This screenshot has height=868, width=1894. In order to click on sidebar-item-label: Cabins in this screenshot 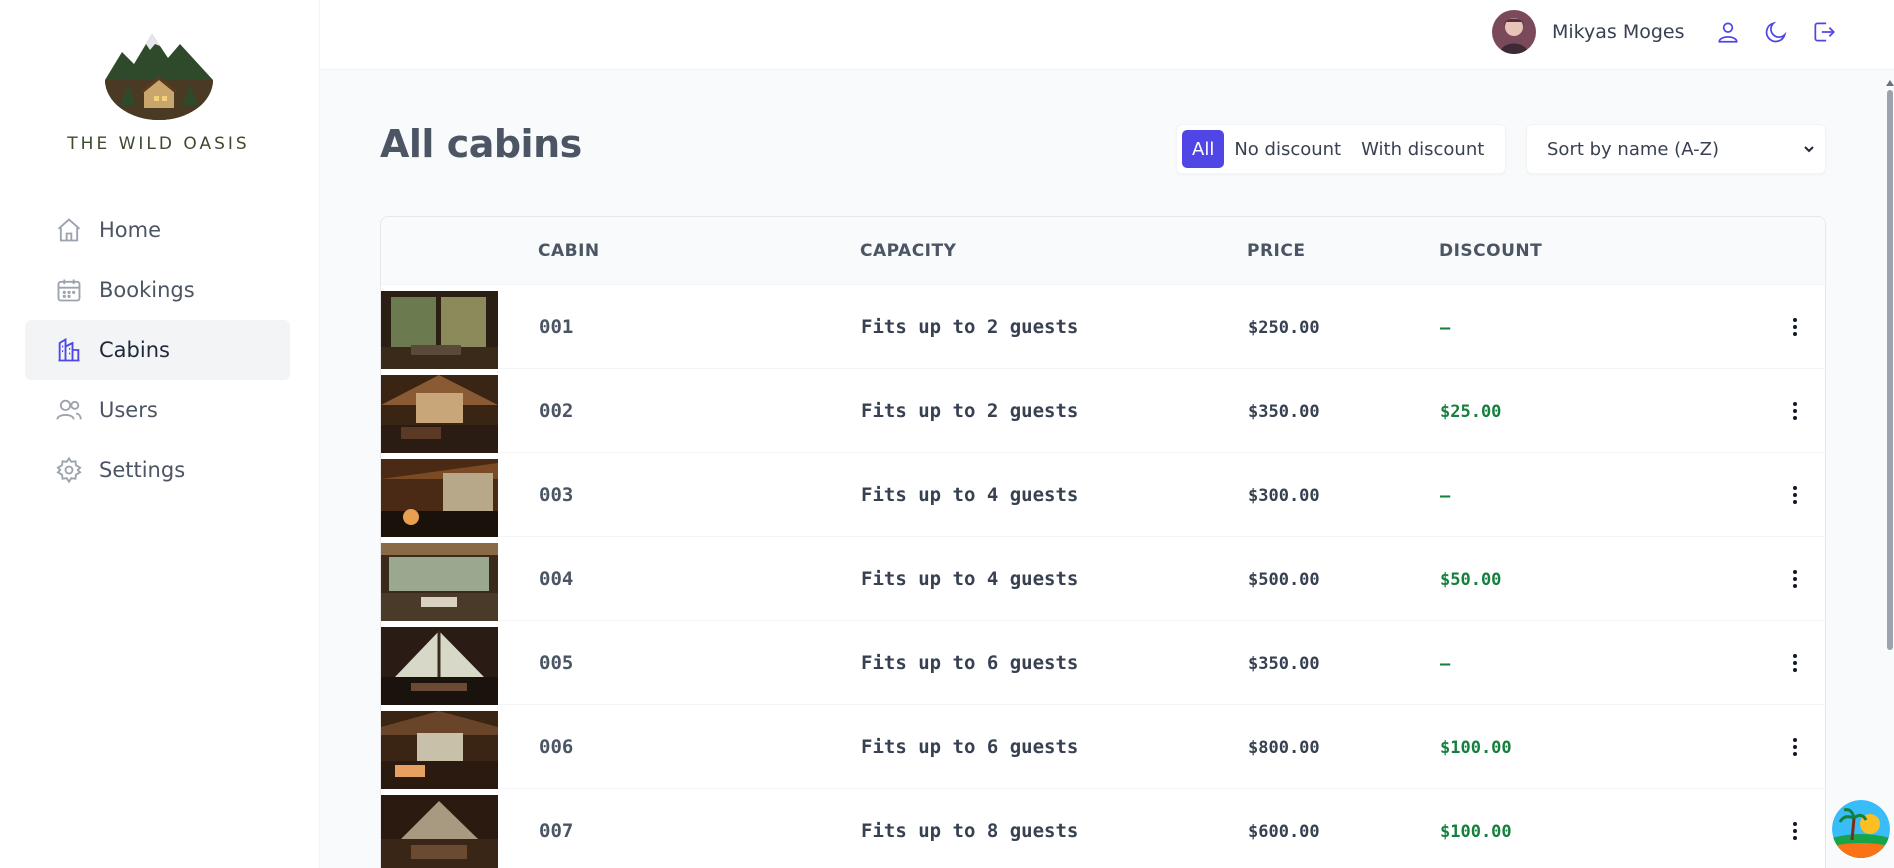, I will do `click(134, 350)`.